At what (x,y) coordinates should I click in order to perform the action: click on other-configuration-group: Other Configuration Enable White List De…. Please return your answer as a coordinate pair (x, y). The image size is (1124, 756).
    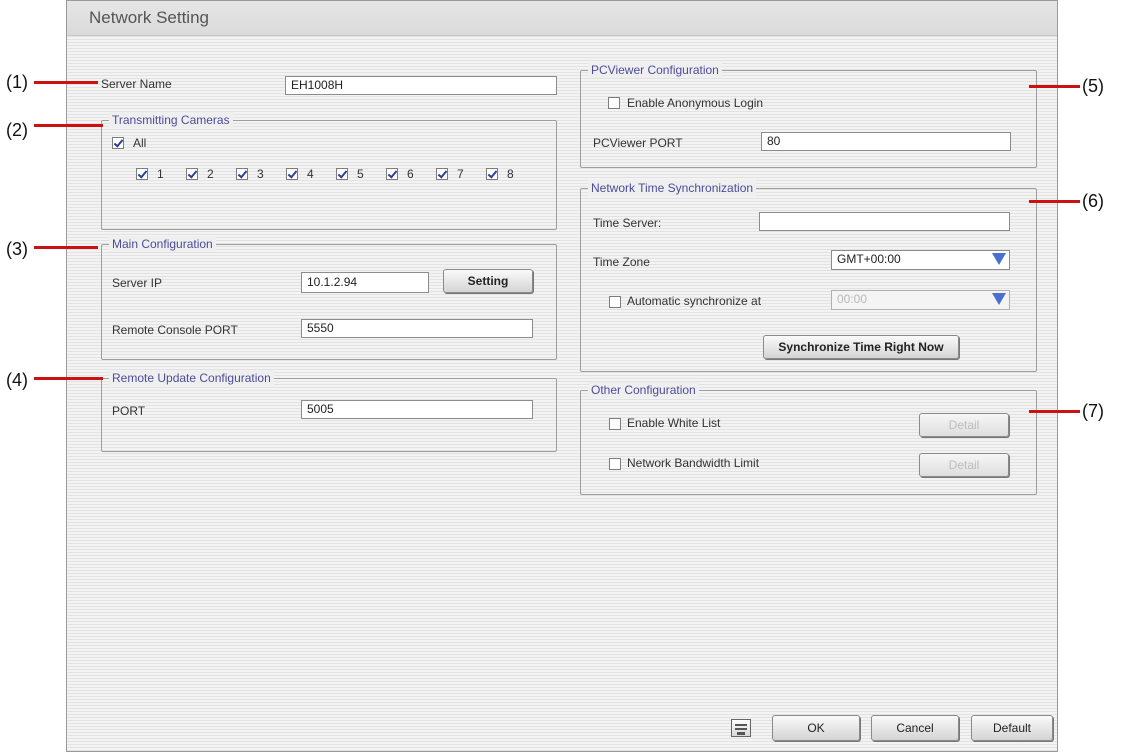
    Looking at the image, I should click on (808, 438).